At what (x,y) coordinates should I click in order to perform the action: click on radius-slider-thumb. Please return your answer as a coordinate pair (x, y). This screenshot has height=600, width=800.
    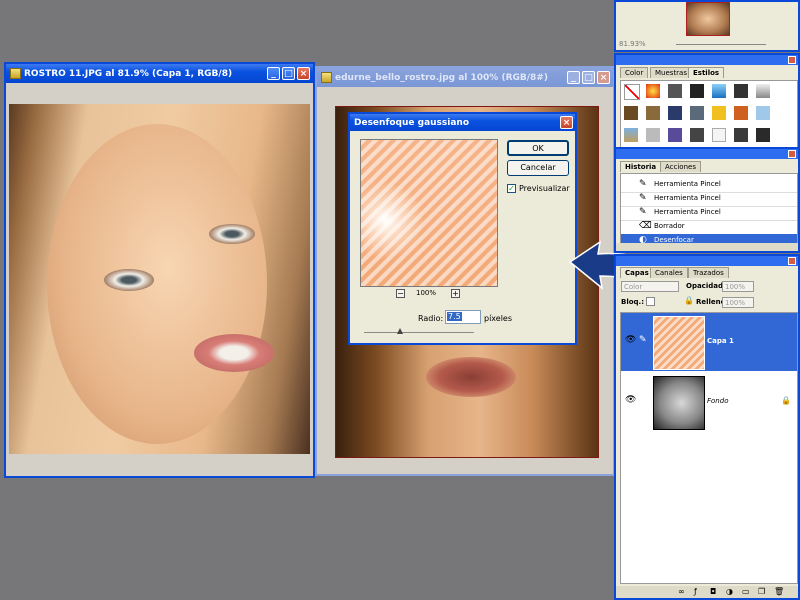
    Looking at the image, I should click on (400, 331).